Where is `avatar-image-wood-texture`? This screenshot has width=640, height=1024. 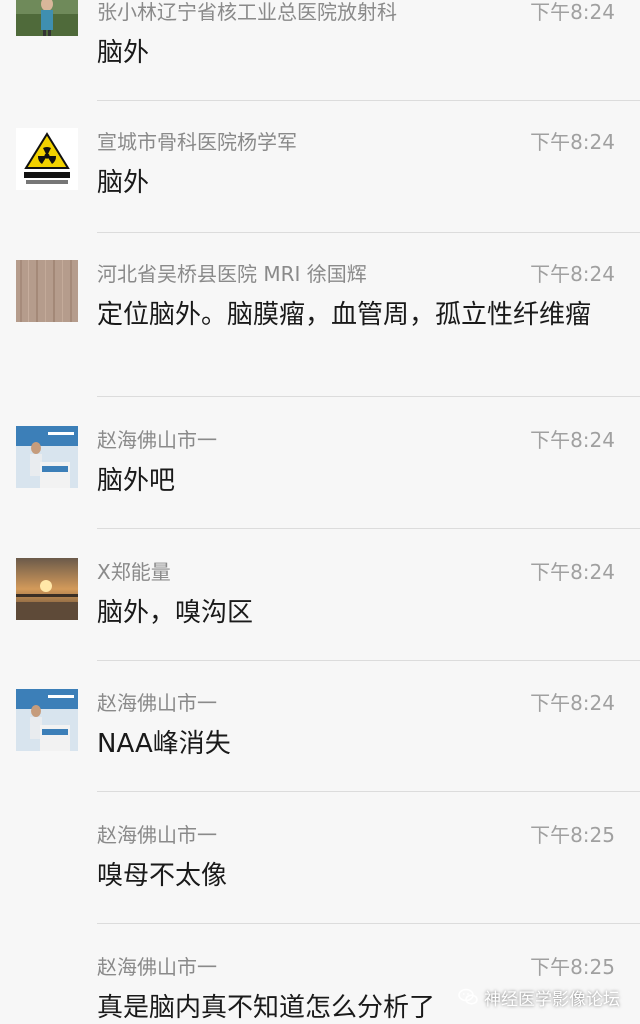
avatar-image-wood-texture is located at coordinates (47, 291).